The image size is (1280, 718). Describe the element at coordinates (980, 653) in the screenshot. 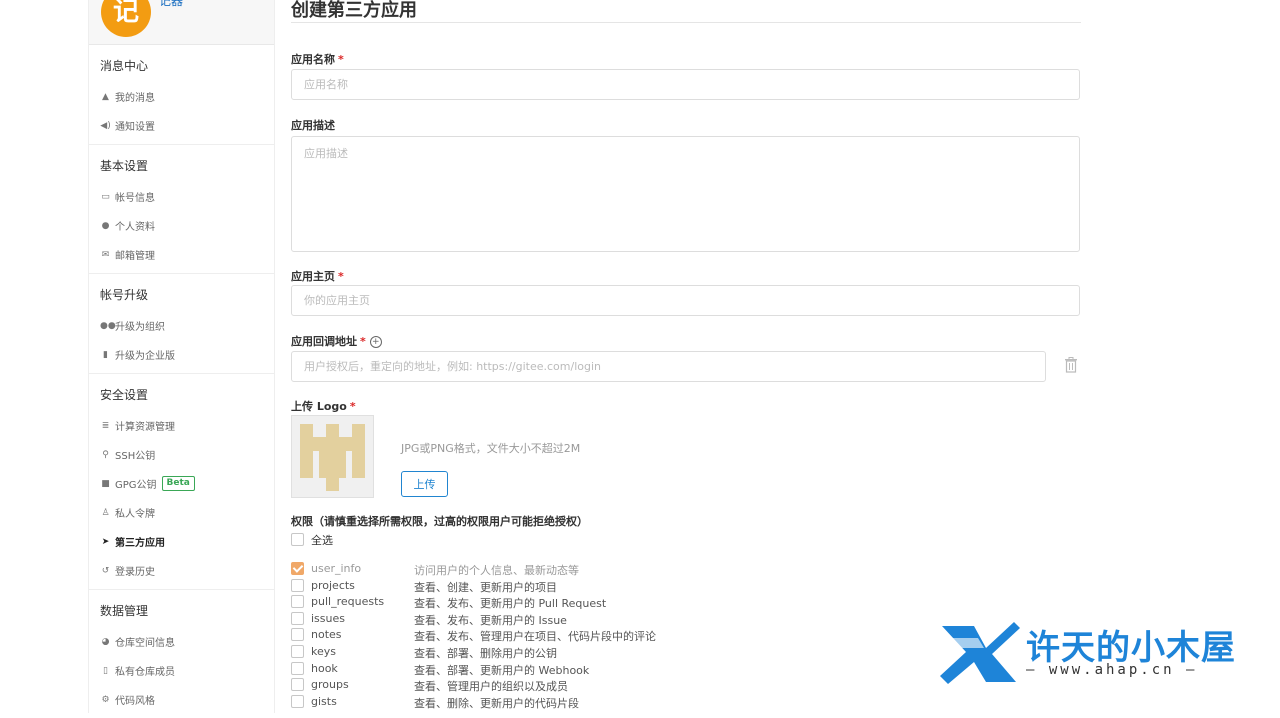

I see `watermark-logo-icon` at that location.